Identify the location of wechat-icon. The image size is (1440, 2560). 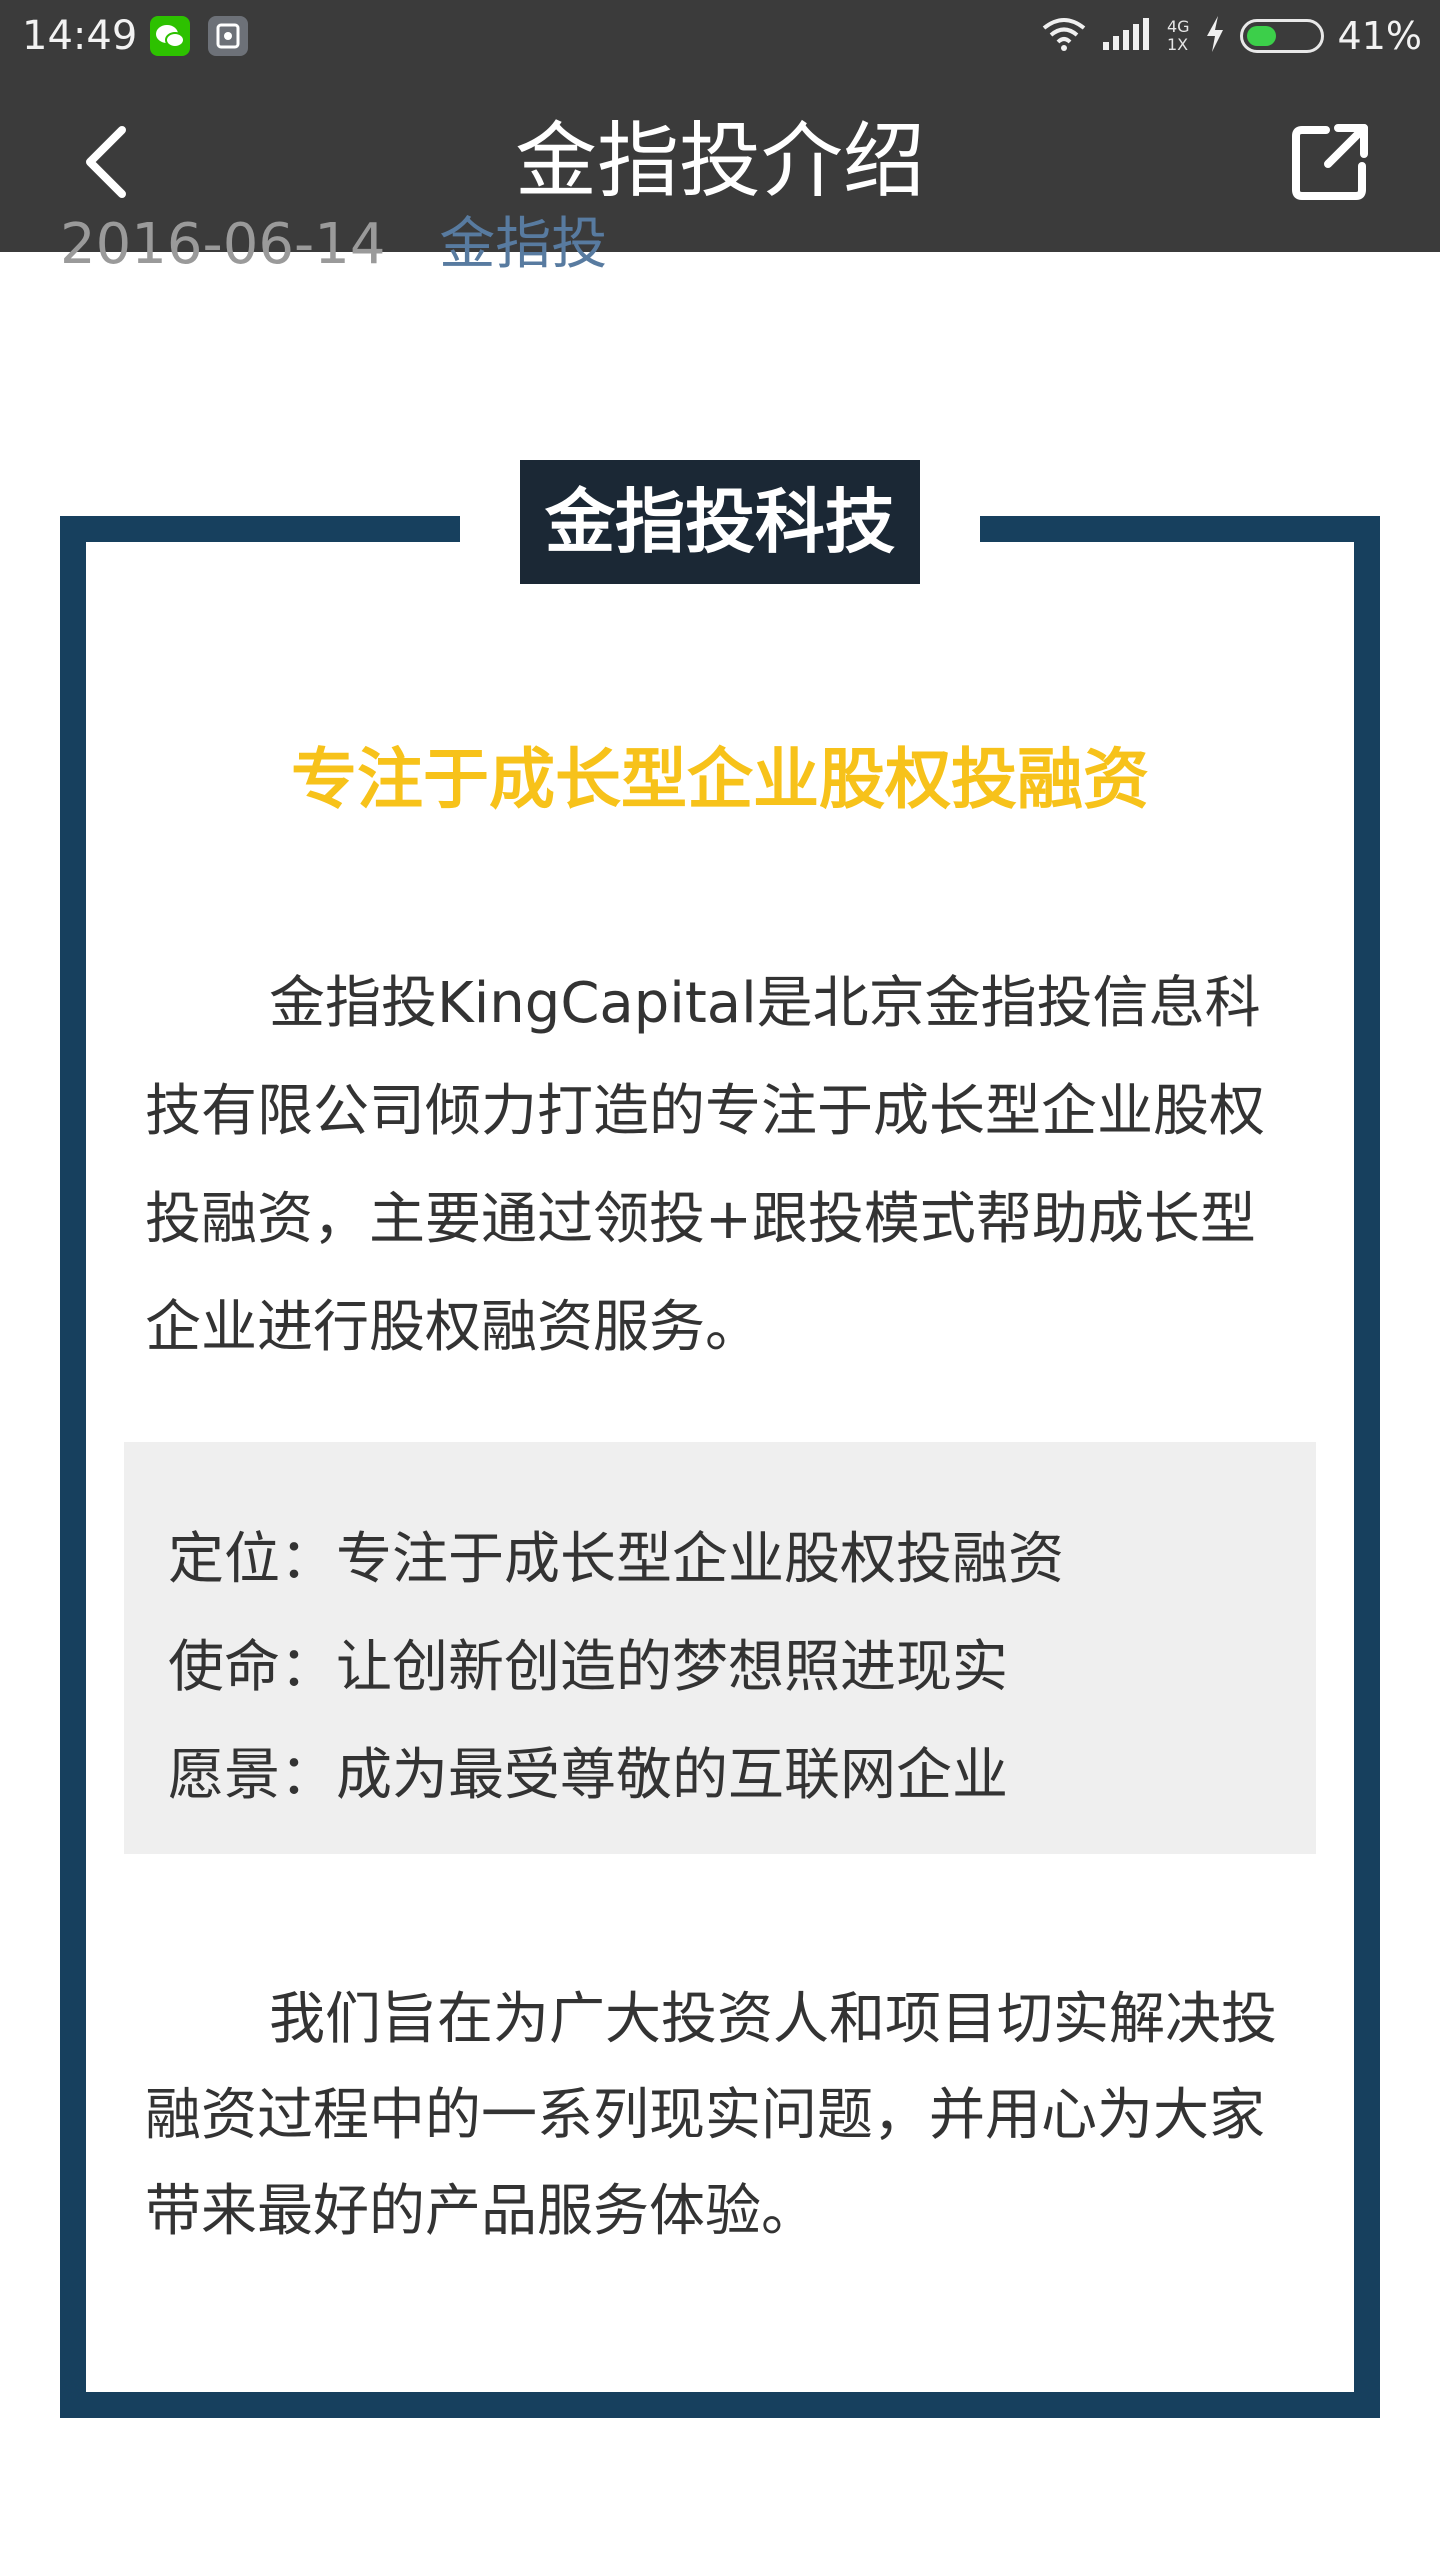
(170, 36).